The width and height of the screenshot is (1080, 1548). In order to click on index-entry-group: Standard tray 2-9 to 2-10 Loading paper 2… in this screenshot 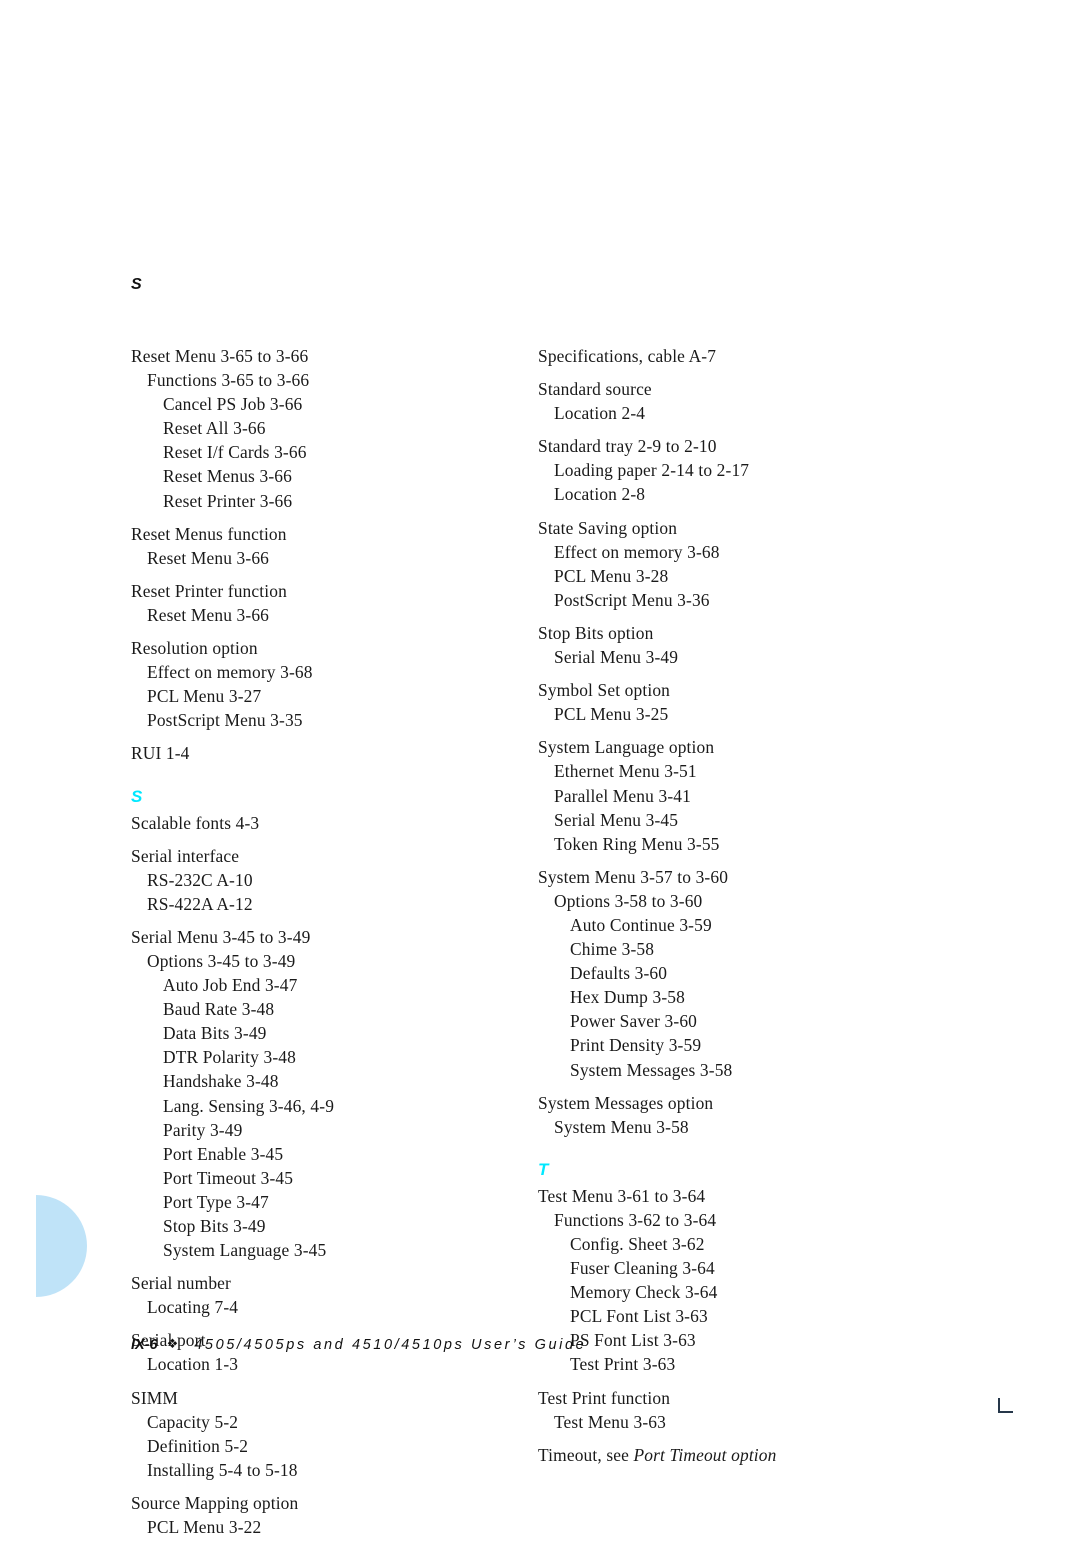, I will do `click(738, 470)`.